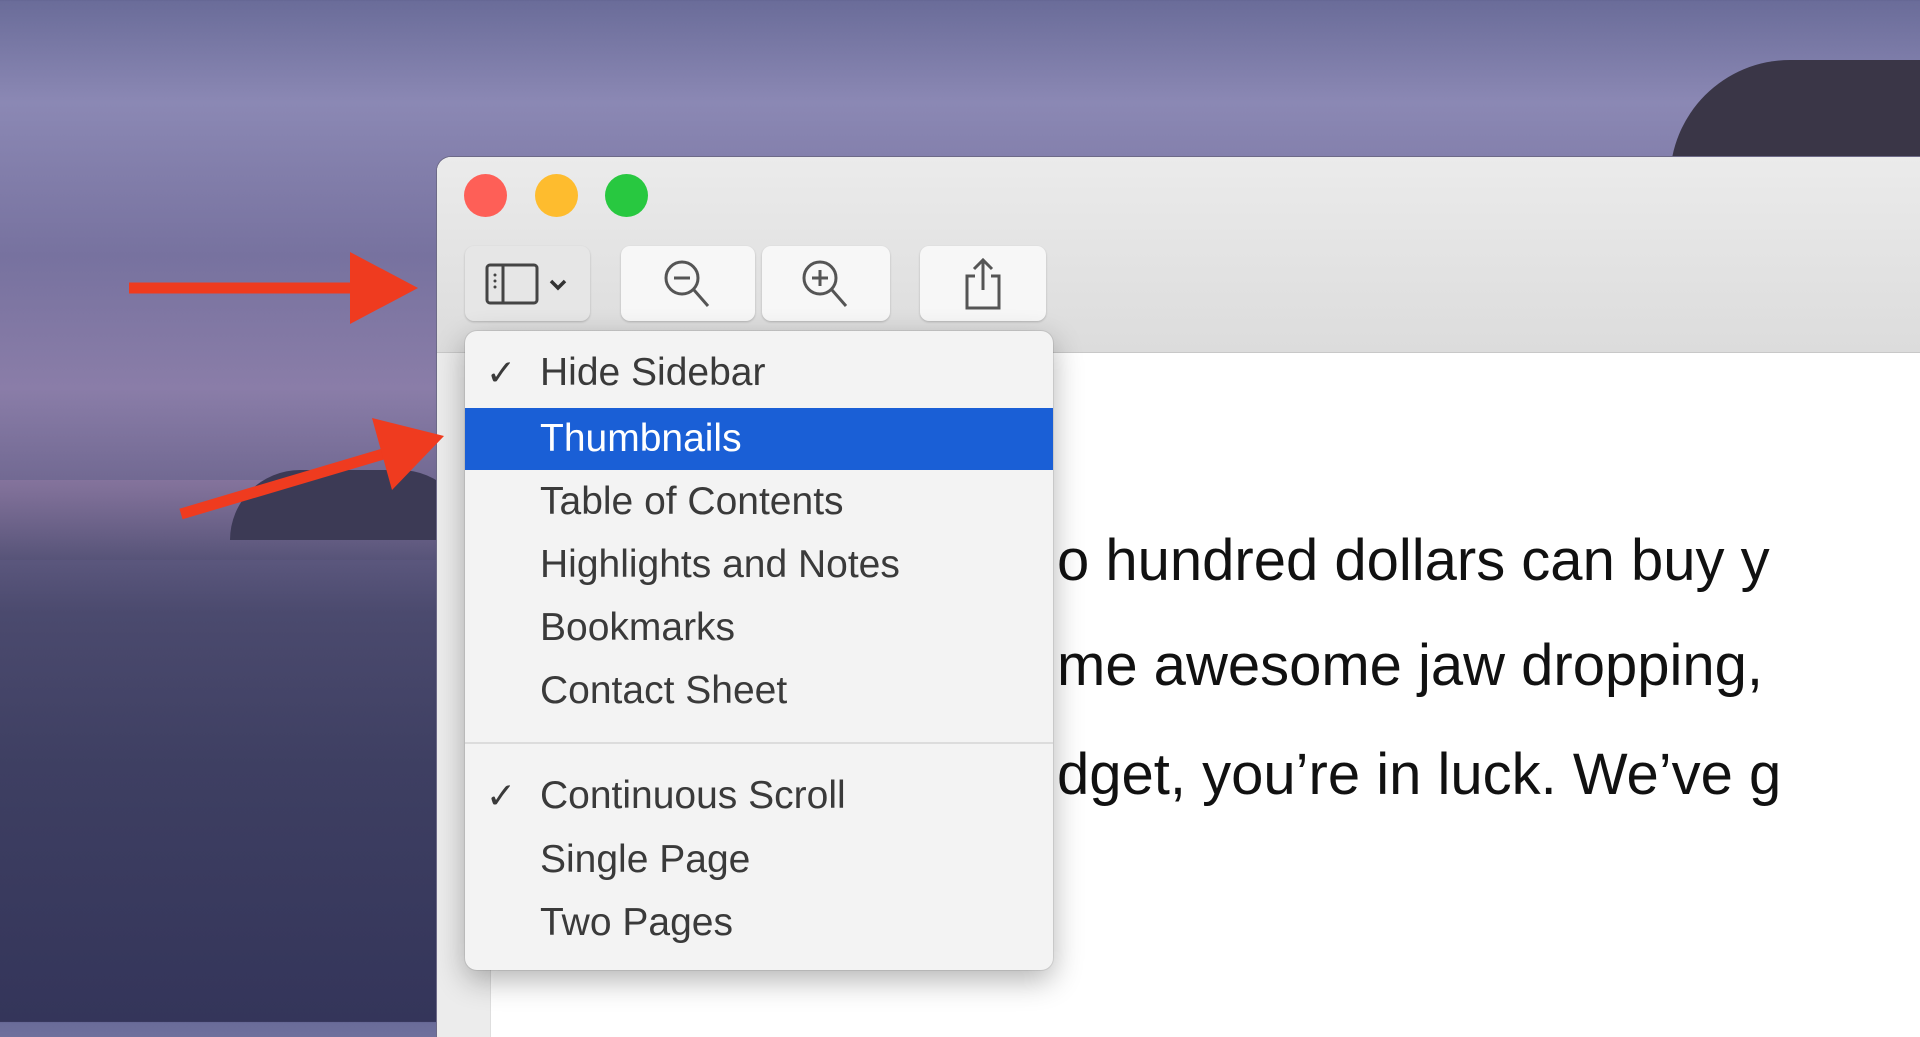  I want to click on zoom-in-icon, so click(825, 283).